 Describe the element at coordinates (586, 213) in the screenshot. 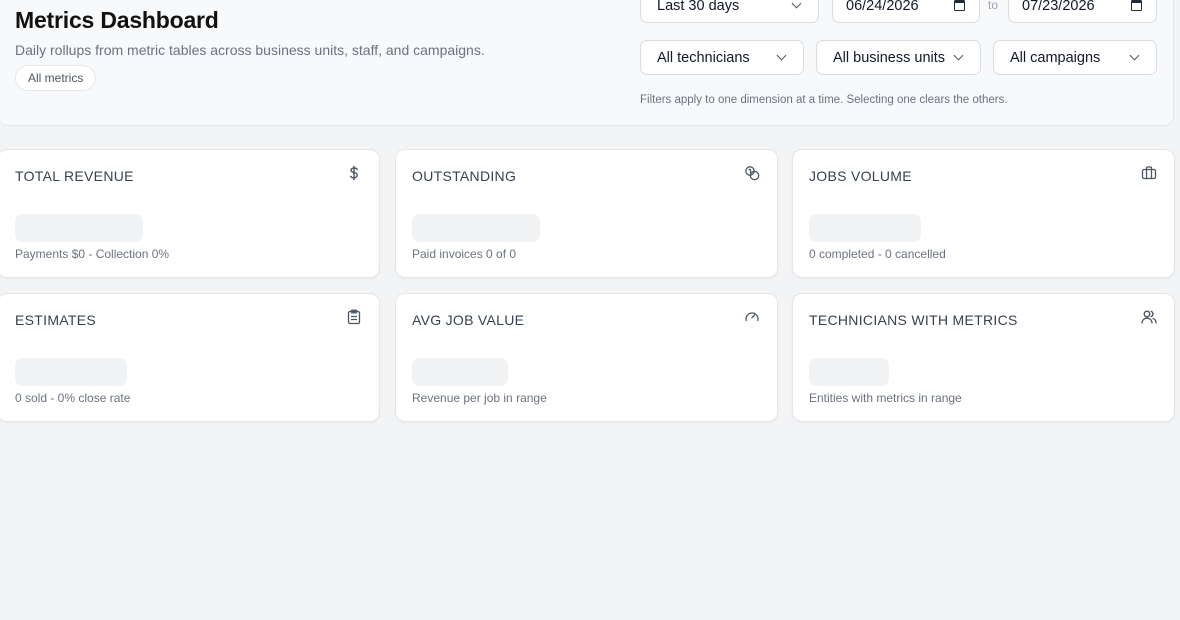

I see `metric-card-outstanding: OUTSTANDING Paid invoices 0 of 0` at that location.